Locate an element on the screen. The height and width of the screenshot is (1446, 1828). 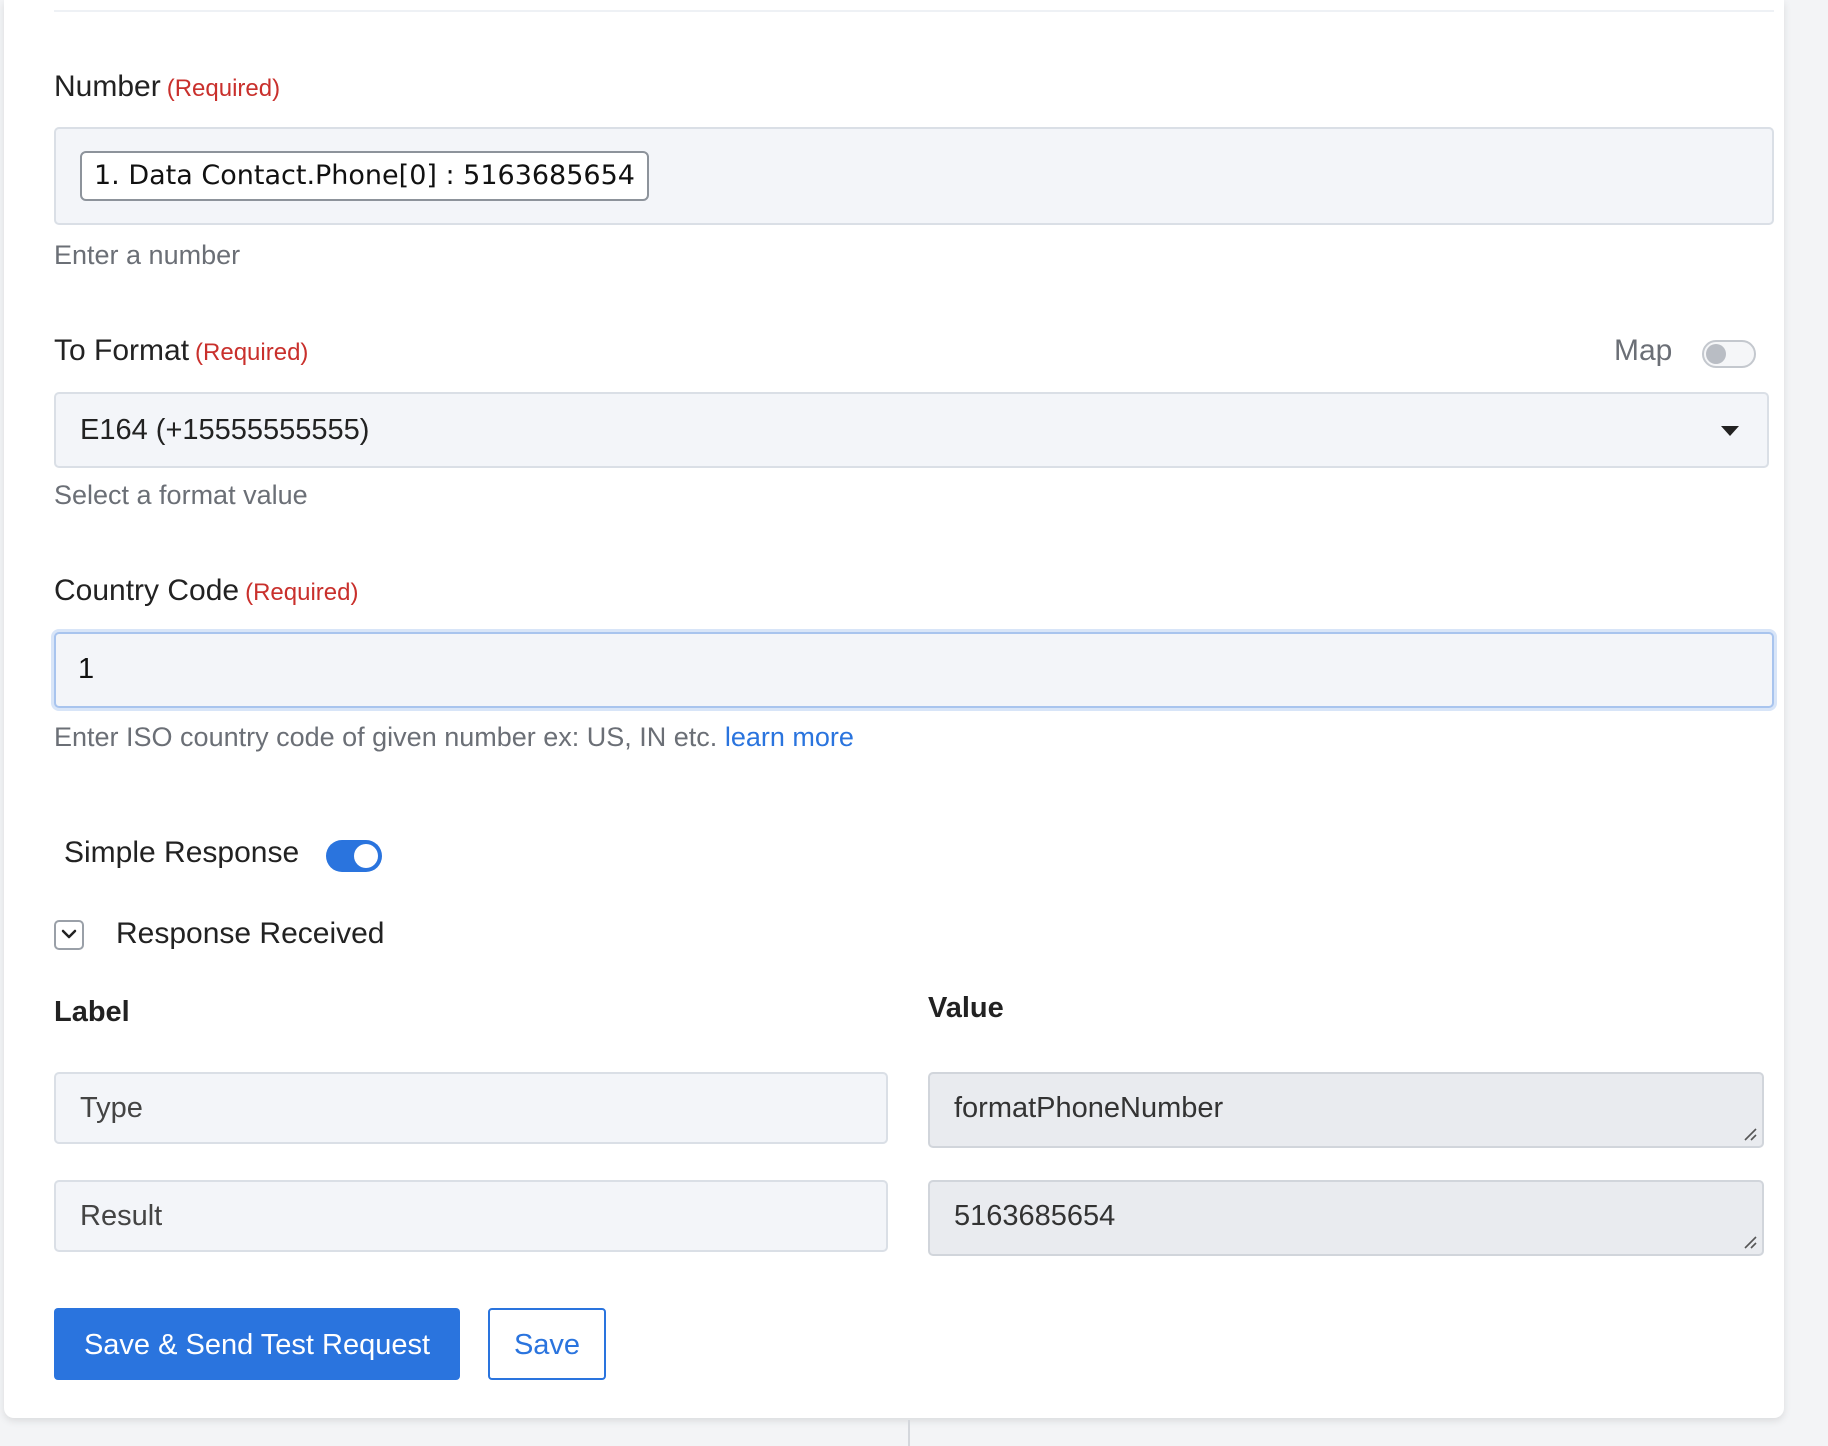
column-divider is located at coordinates (909, 1433).